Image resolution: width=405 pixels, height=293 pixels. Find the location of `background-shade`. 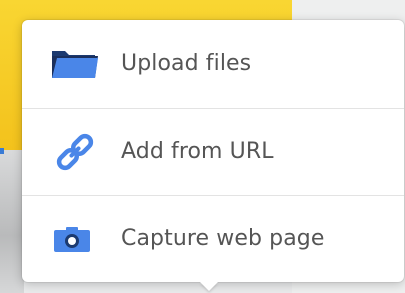

background-shade is located at coordinates (12, 221).